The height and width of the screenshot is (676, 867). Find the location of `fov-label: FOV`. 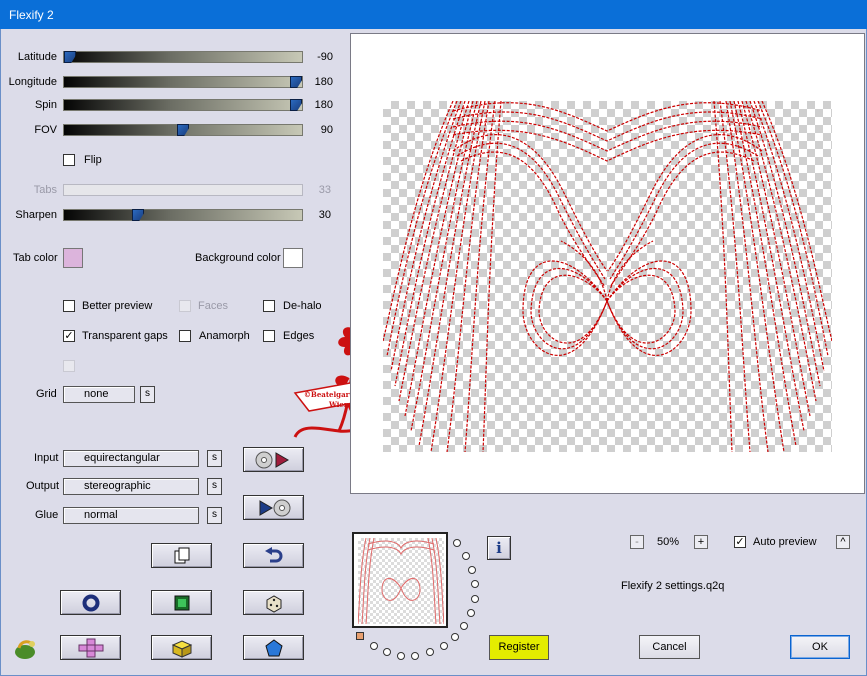

fov-label: FOV is located at coordinates (45, 130).